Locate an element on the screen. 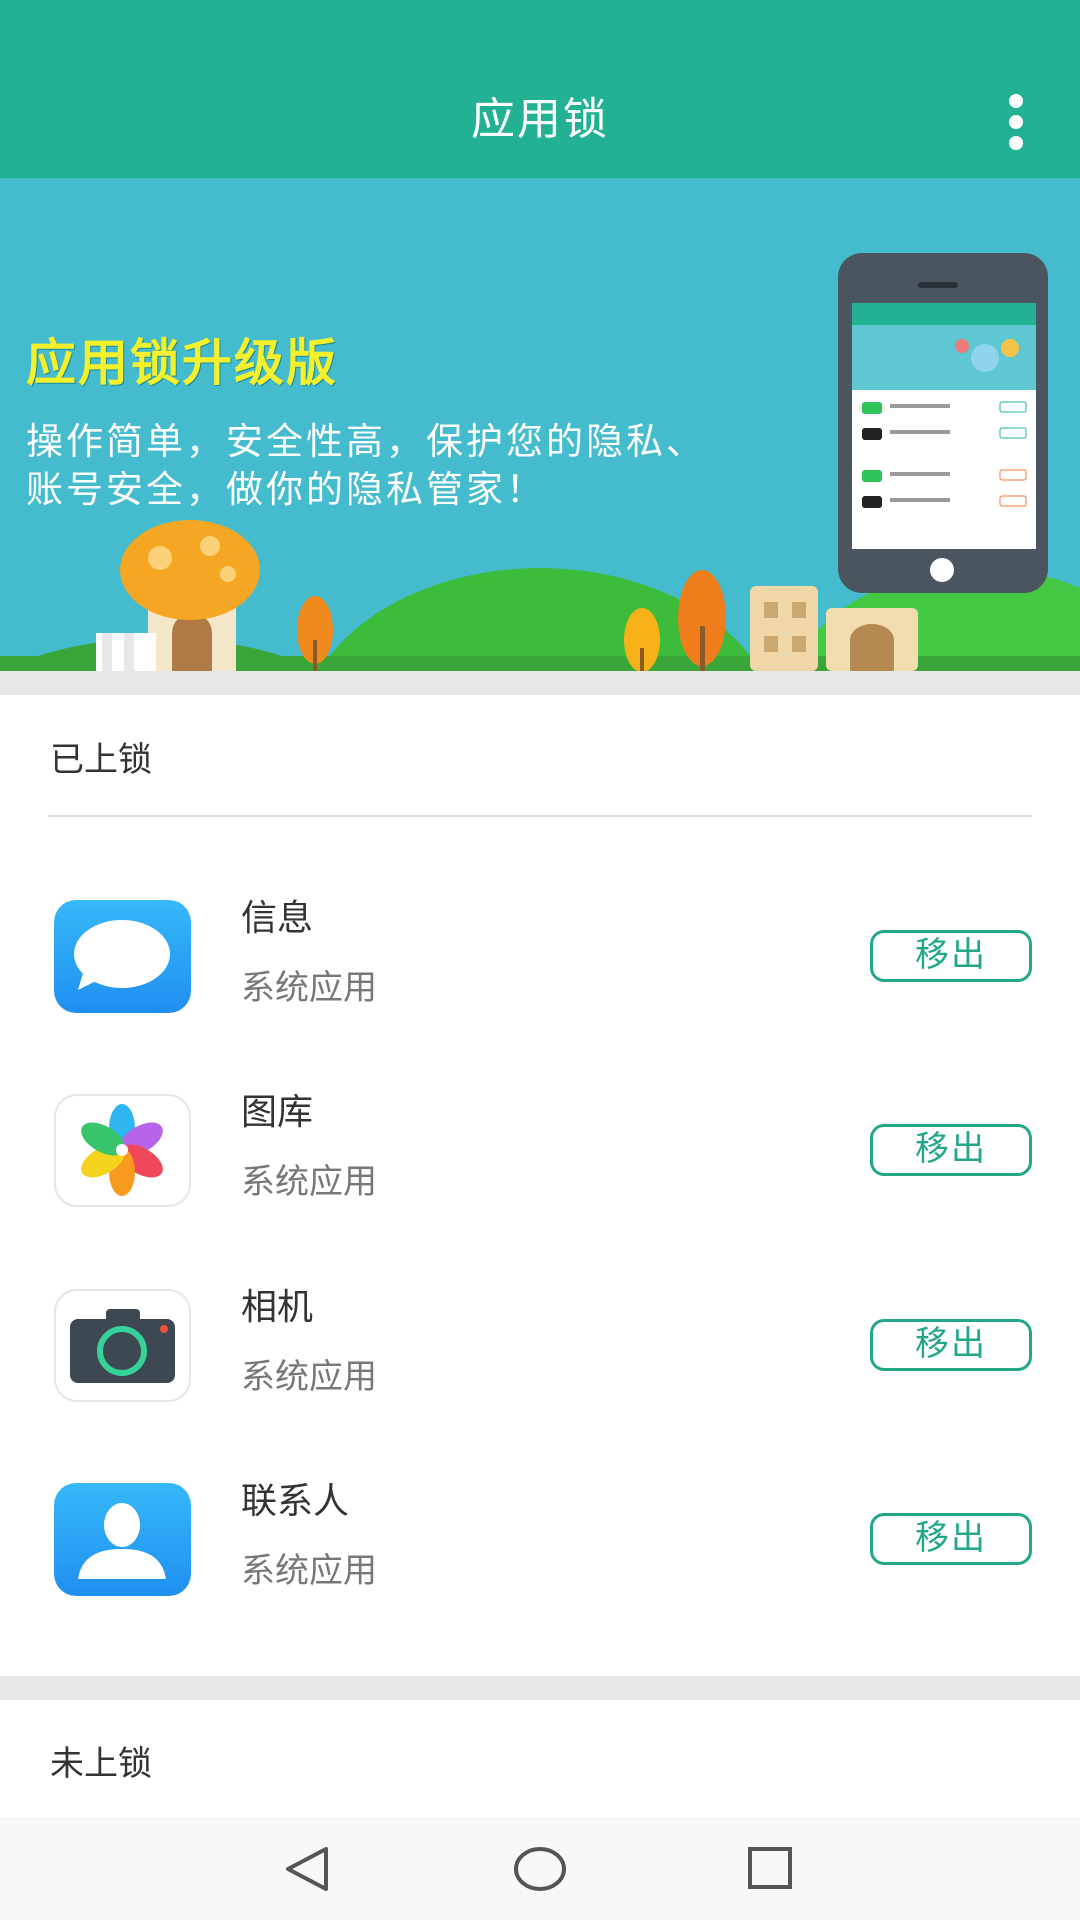  locked-section-title: 已上锁 is located at coordinates (101, 760).